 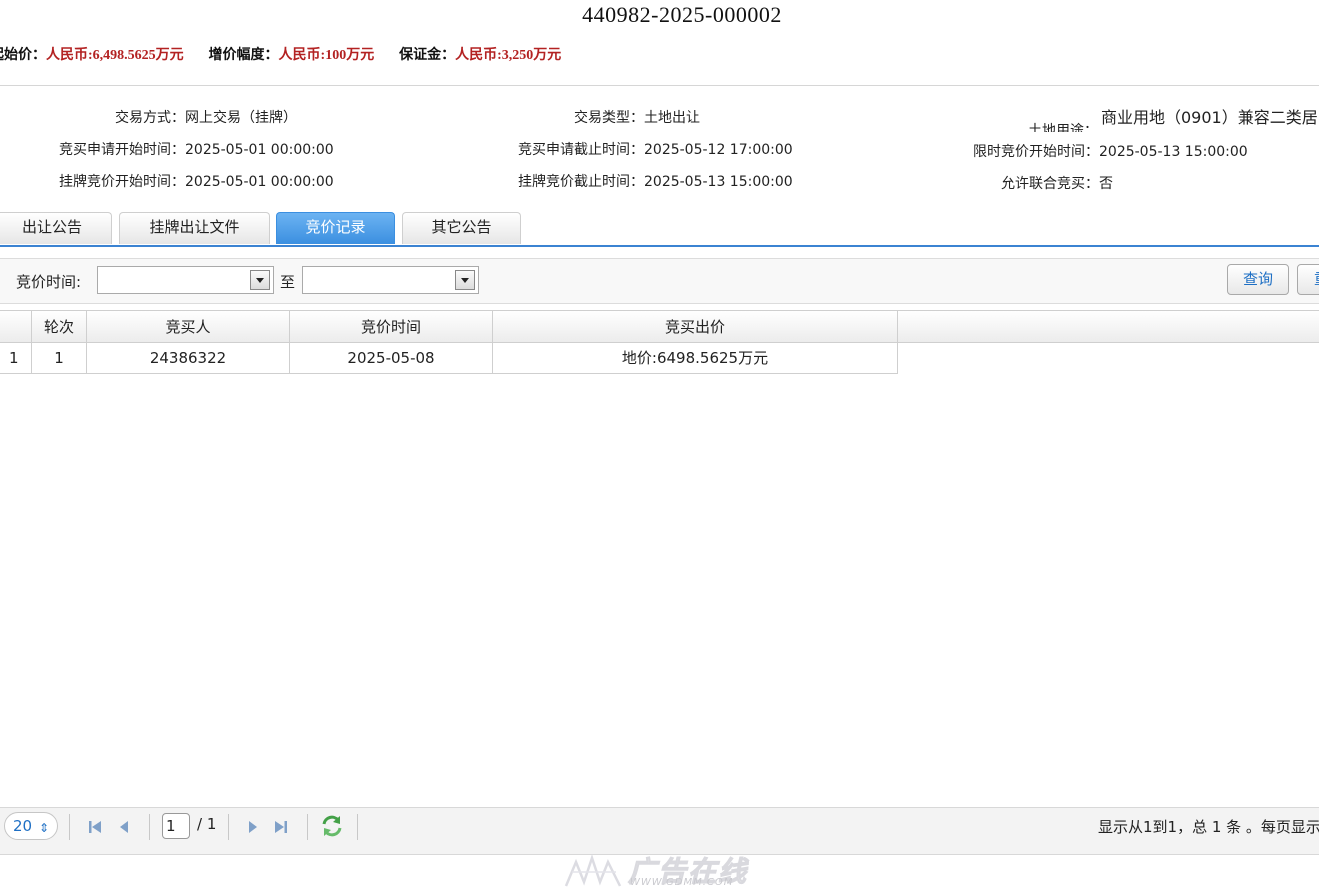 I want to click on info-land-use-label: 土地用途：, so click(x=1044, y=123).